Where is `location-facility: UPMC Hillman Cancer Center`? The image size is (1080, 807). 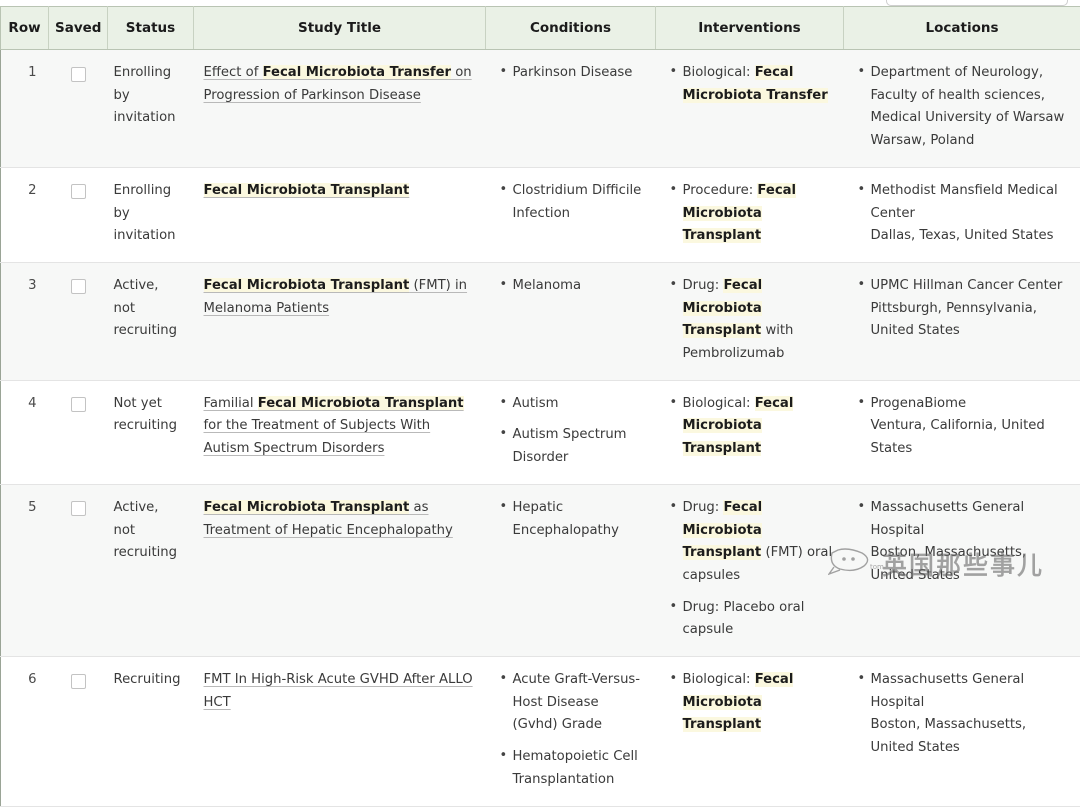
location-facility: UPMC Hillman Cancer Center is located at coordinates (971, 286).